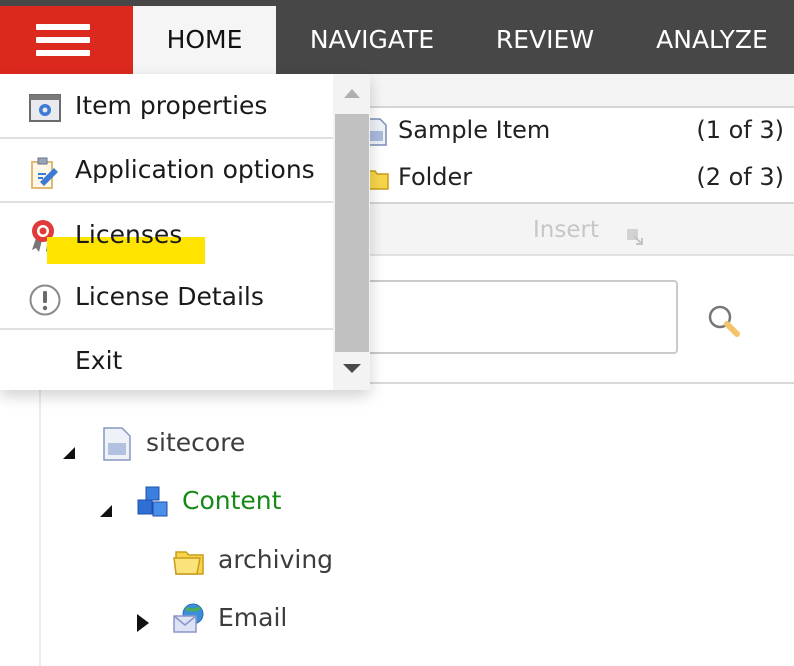 The height and width of the screenshot is (666, 794). I want to click on tab-home: HOME, so click(204, 40).